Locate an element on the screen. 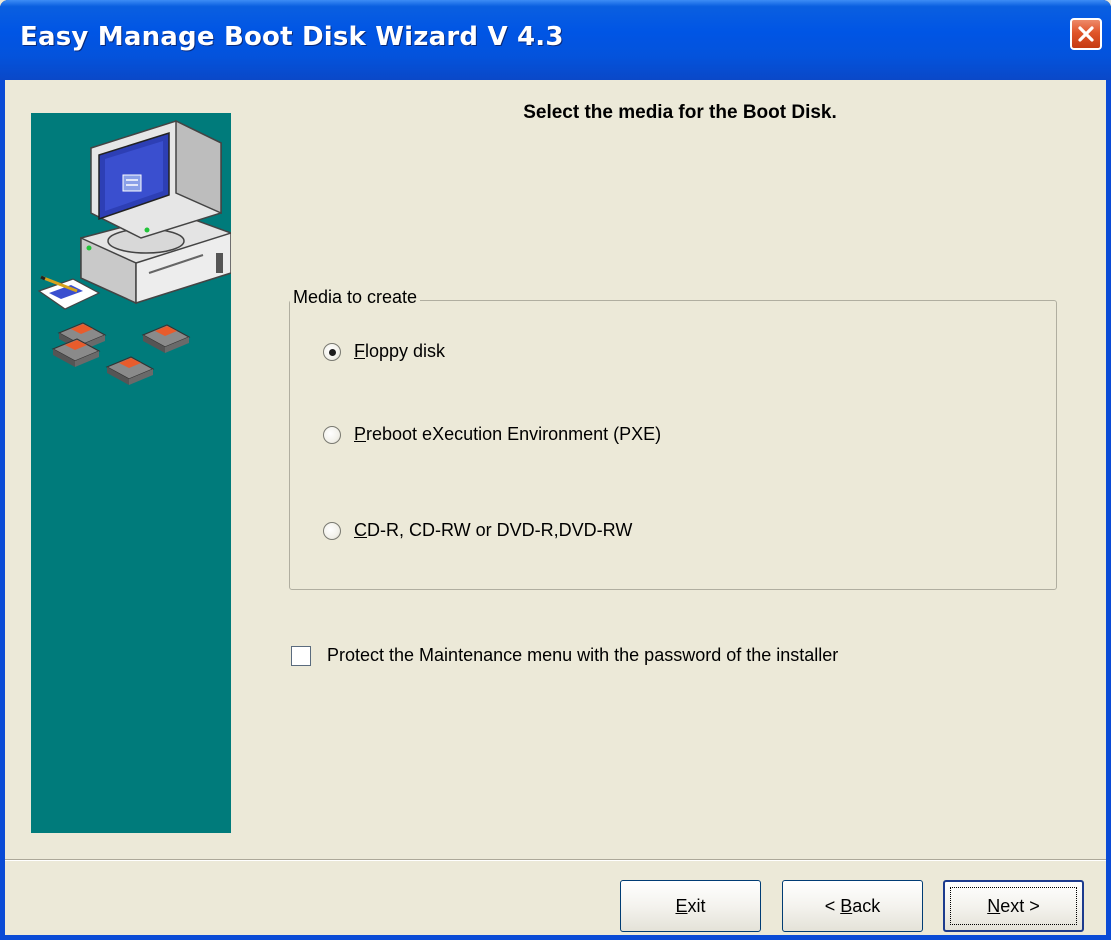 The width and height of the screenshot is (1111, 940). window-frame-bottom is located at coordinates (555, 937).